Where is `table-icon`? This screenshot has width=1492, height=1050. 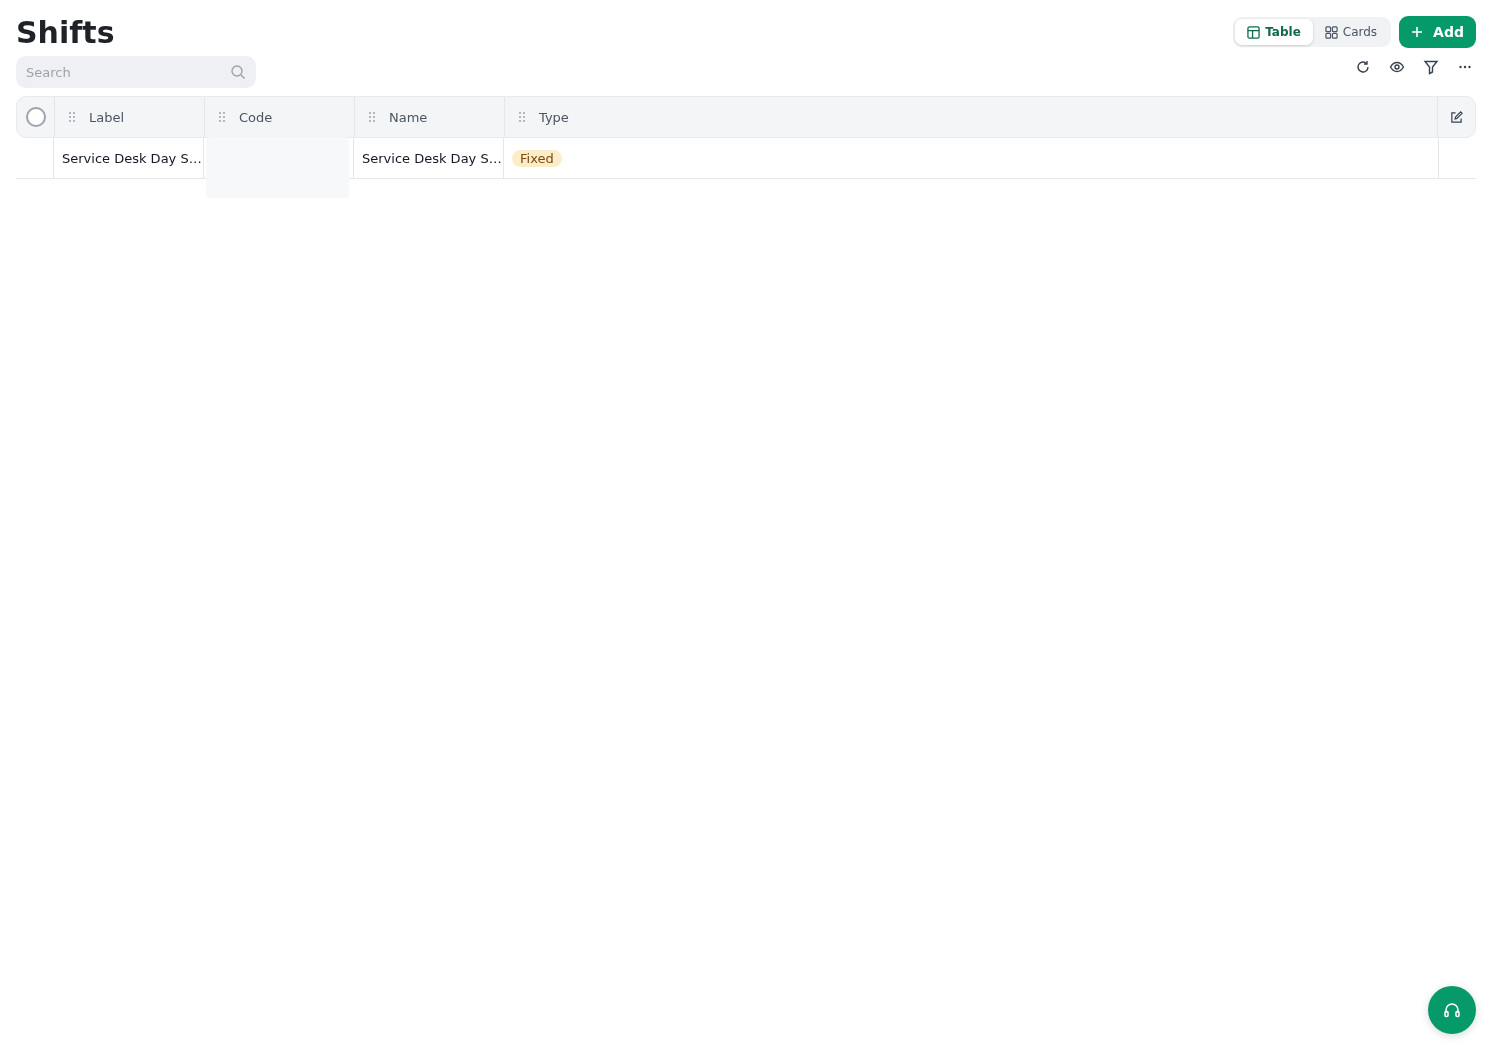
table-icon is located at coordinates (1254, 32).